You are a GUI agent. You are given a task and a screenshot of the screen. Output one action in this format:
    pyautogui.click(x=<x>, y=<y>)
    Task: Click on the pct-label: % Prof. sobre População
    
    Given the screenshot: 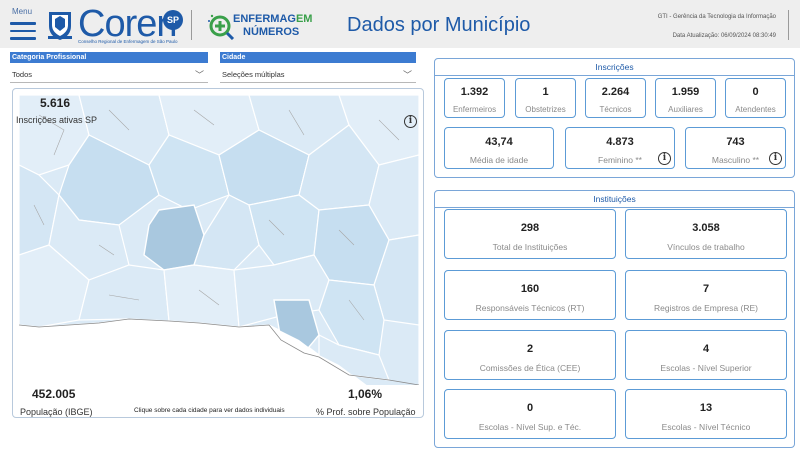 What is the action you would take?
    pyautogui.click(x=366, y=412)
    